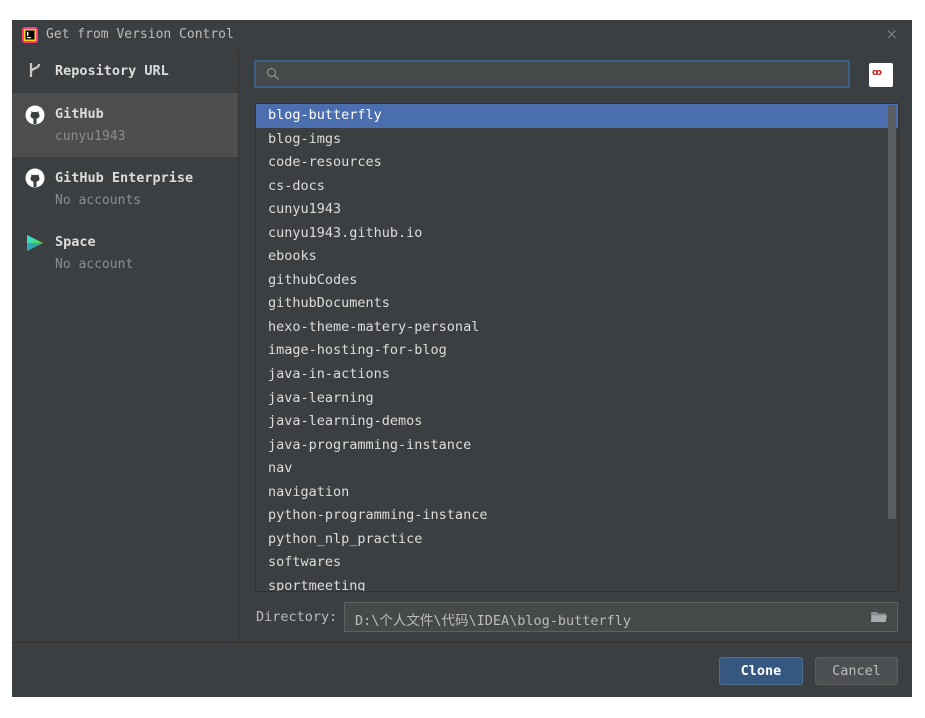 This screenshot has width=925, height=718. What do you see at coordinates (761, 671) in the screenshot?
I see `clone-button: Clone` at bounding box center [761, 671].